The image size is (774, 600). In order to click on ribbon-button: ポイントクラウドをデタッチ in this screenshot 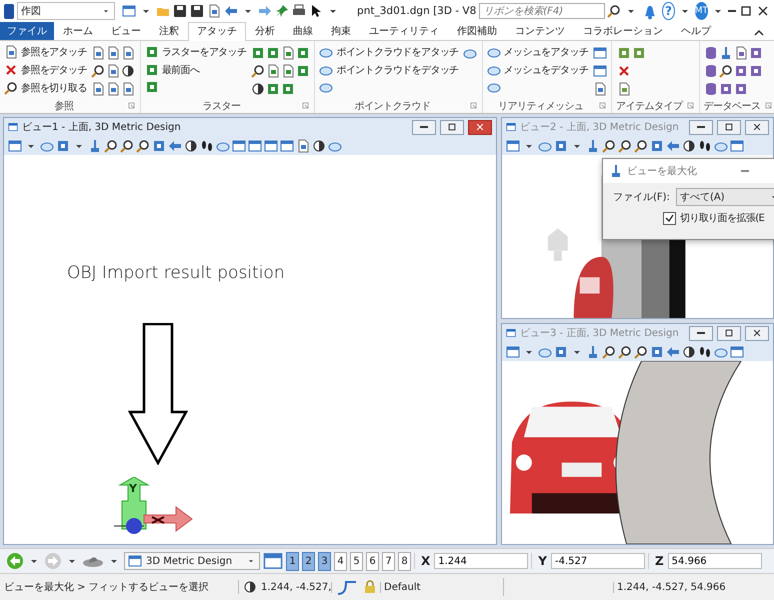, I will do `click(389, 69)`.